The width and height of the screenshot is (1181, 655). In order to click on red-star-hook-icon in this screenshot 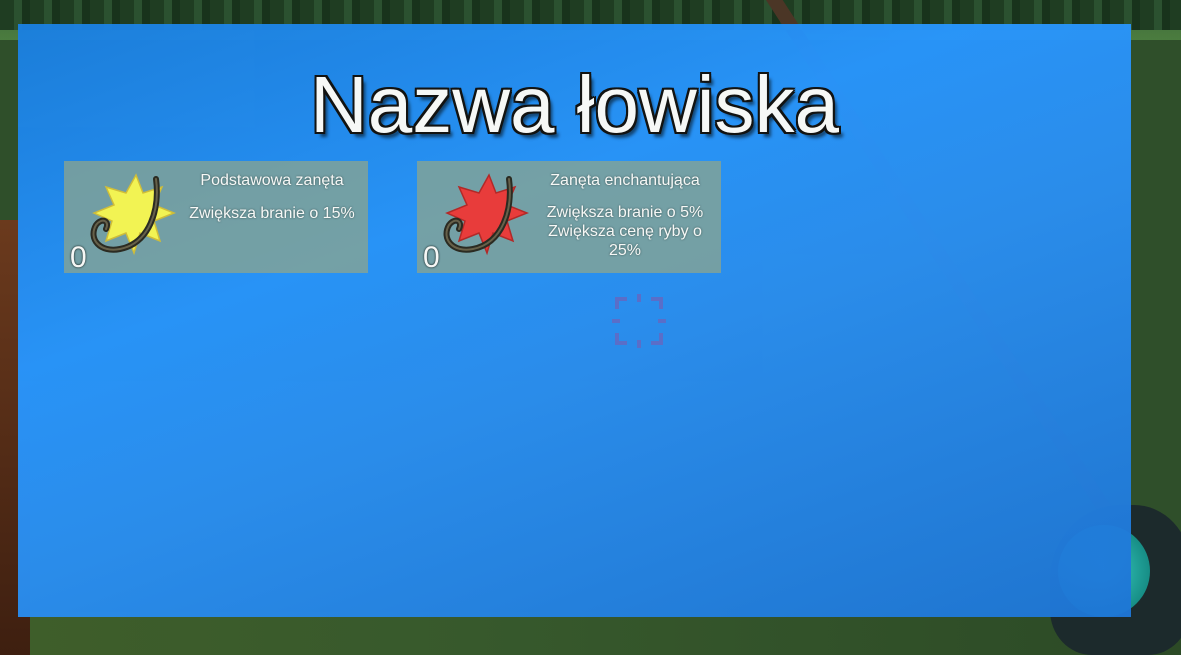, I will do `click(486, 214)`.